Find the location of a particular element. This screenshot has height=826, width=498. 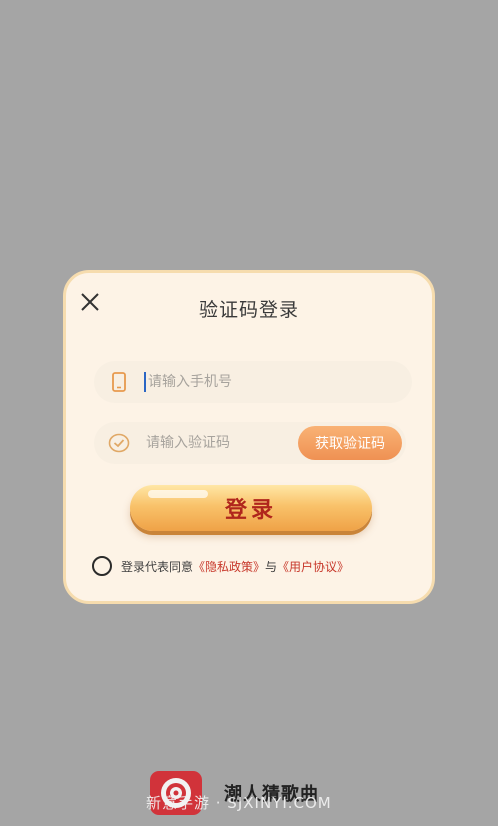

privacy-policy-link: 《隐私政策》 is located at coordinates (229, 566).